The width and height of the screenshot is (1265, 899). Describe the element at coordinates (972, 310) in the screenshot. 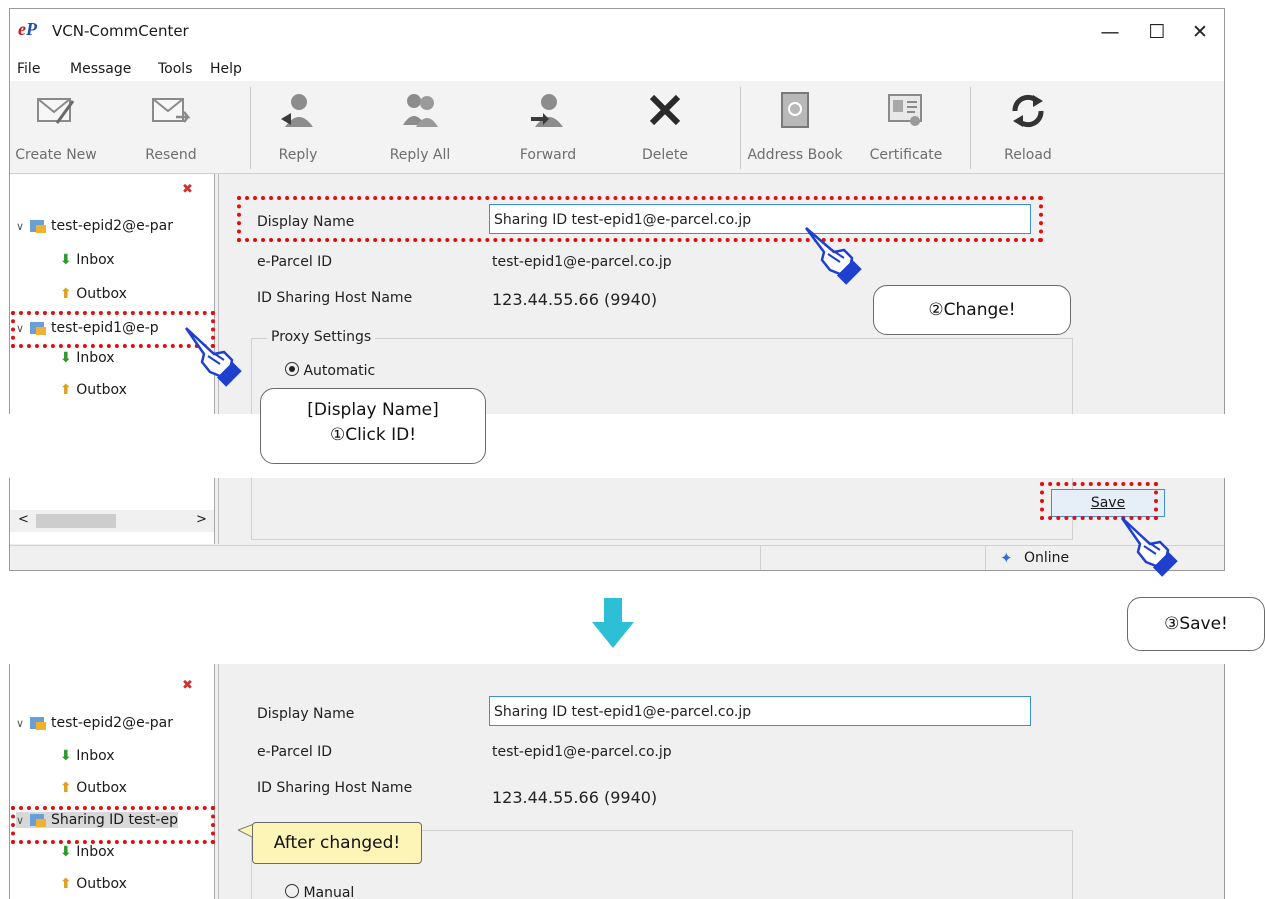

I see `callout-change: ②Change!` at that location.